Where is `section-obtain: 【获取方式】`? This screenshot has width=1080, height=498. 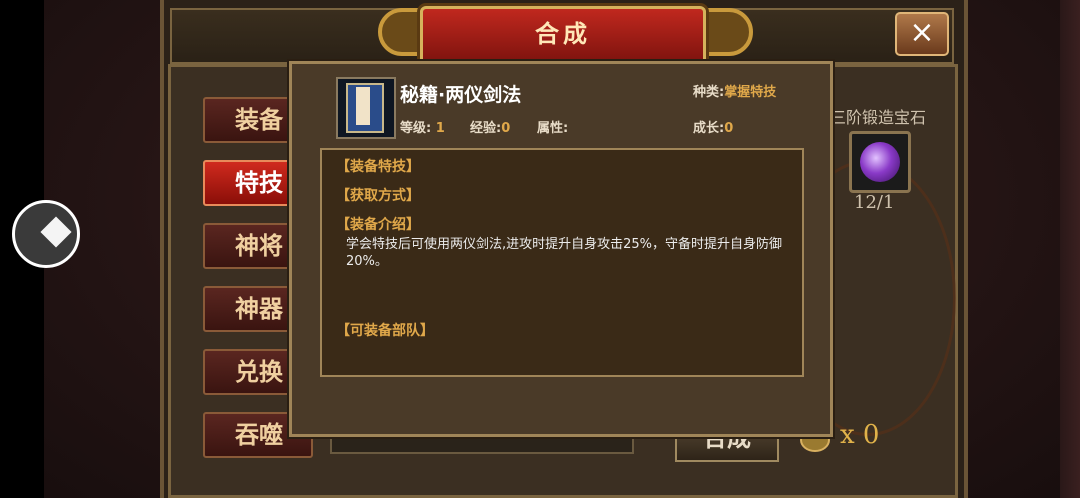 section-obtain: 【获取方式】 is located at coordinates (378, 196).